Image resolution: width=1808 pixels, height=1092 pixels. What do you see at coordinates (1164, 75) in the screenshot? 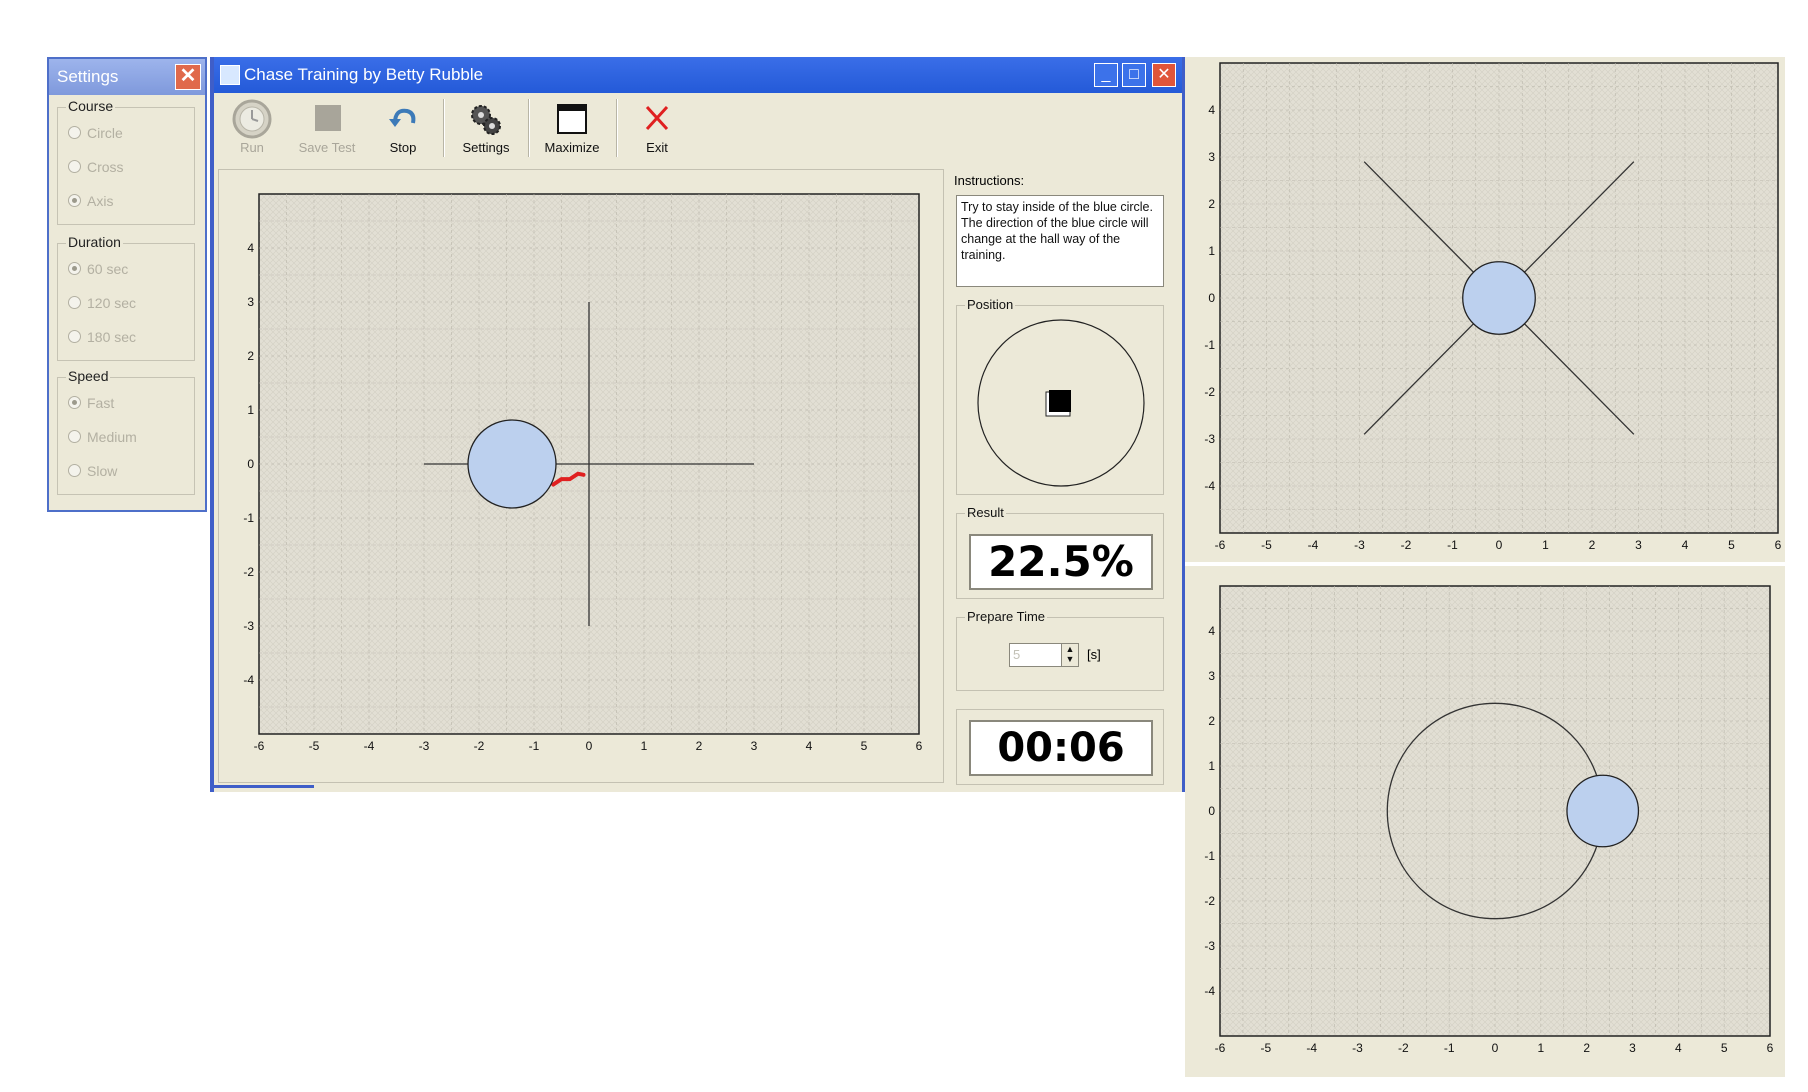
I see `close-window-button: ✕` at bounding box center [1164, 75].